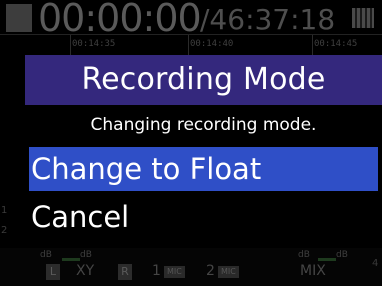 The height and width of the screenshot is (286, 382). What do you see at coordinates (313, 271) in the screenshot?
I see `mix-label: MIX` at bounding box center [313, 271].